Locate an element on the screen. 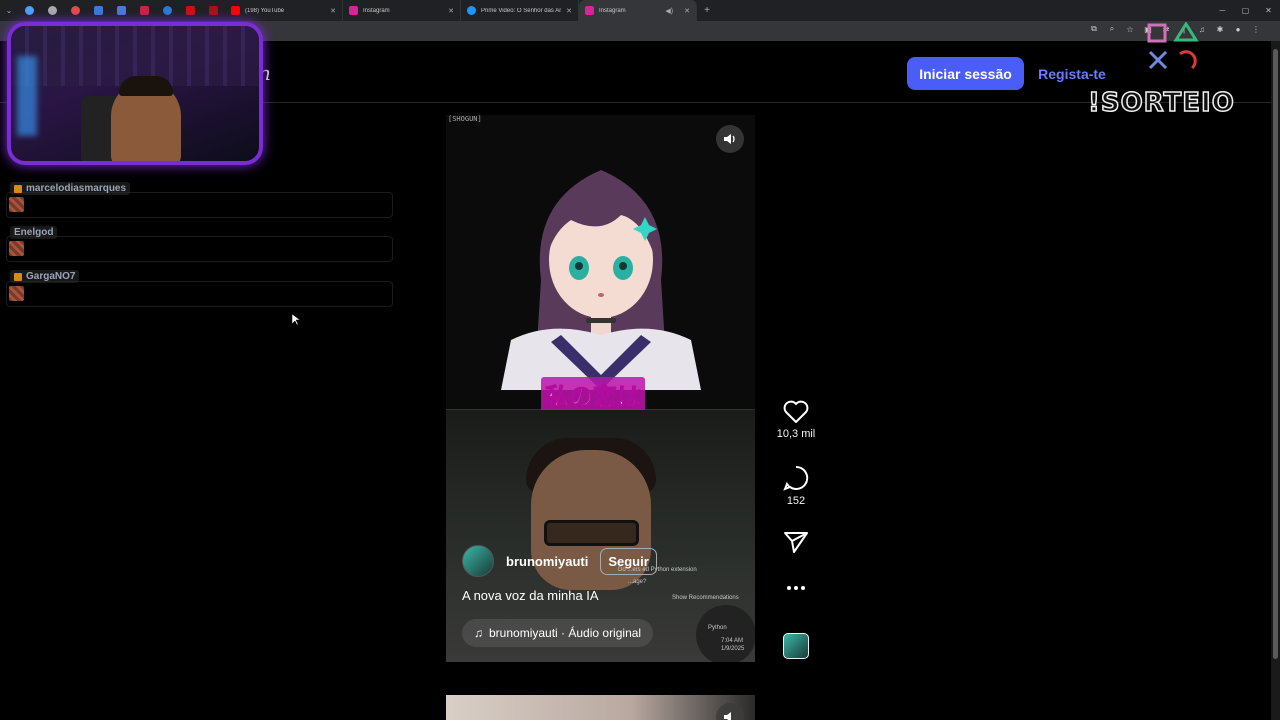  maximize-icon: ▢ is located at coordinates (1245, 10).